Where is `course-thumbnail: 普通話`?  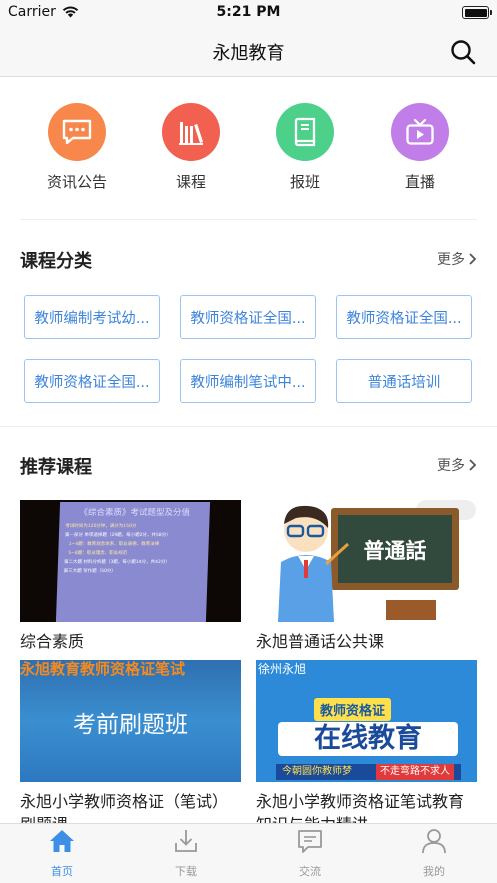 course-thumbnail: 普通話 is located at coordinates (366, 561).